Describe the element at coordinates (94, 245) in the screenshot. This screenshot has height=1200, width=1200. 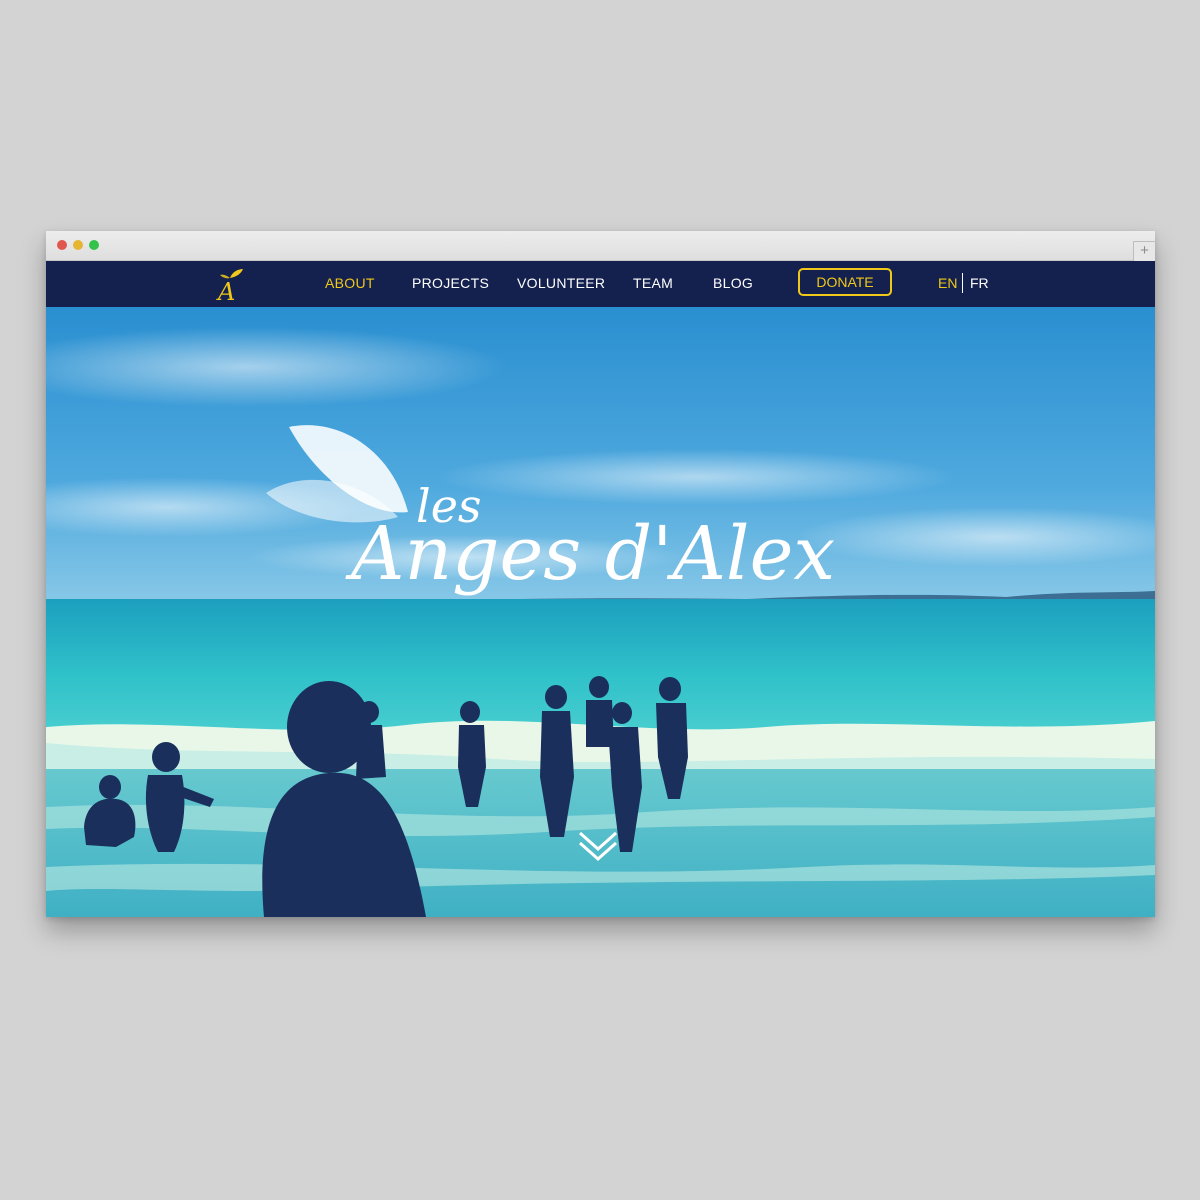
I see `maximize-window-button` at that location.